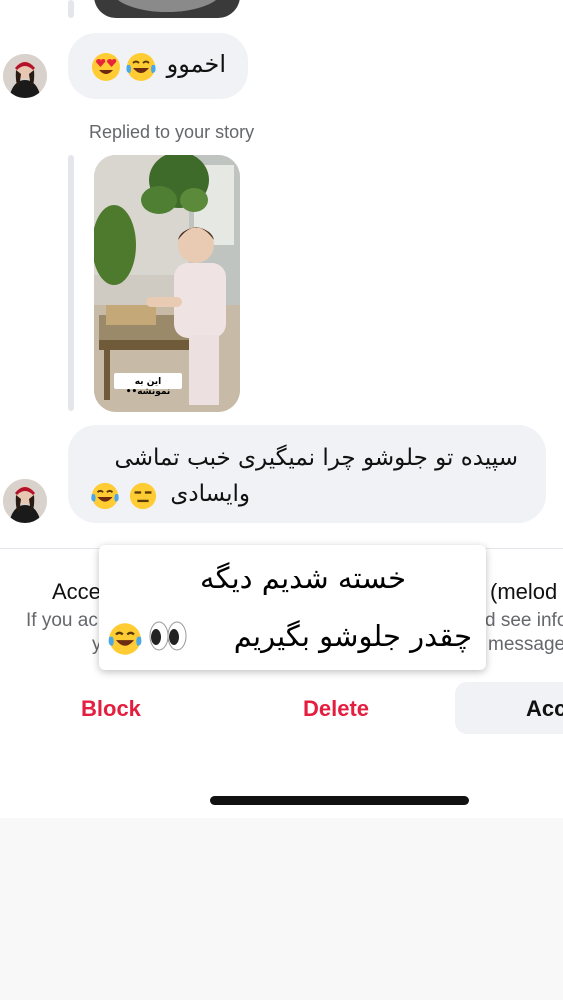 The height and width of the screenshot is (1000, 563). Describe the element at coordinates (524, 591) in the screenshot. I see `request-title-right: (melod` at that location.